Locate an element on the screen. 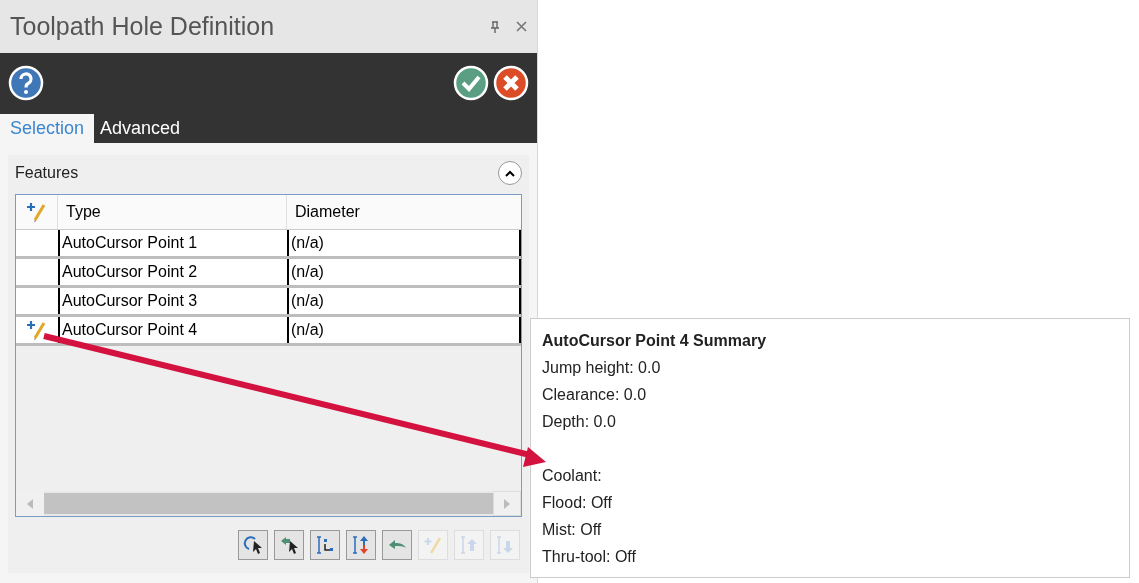  table-row: AutoCursor Point 4 (n/a) is located at coordinates (268, 331).